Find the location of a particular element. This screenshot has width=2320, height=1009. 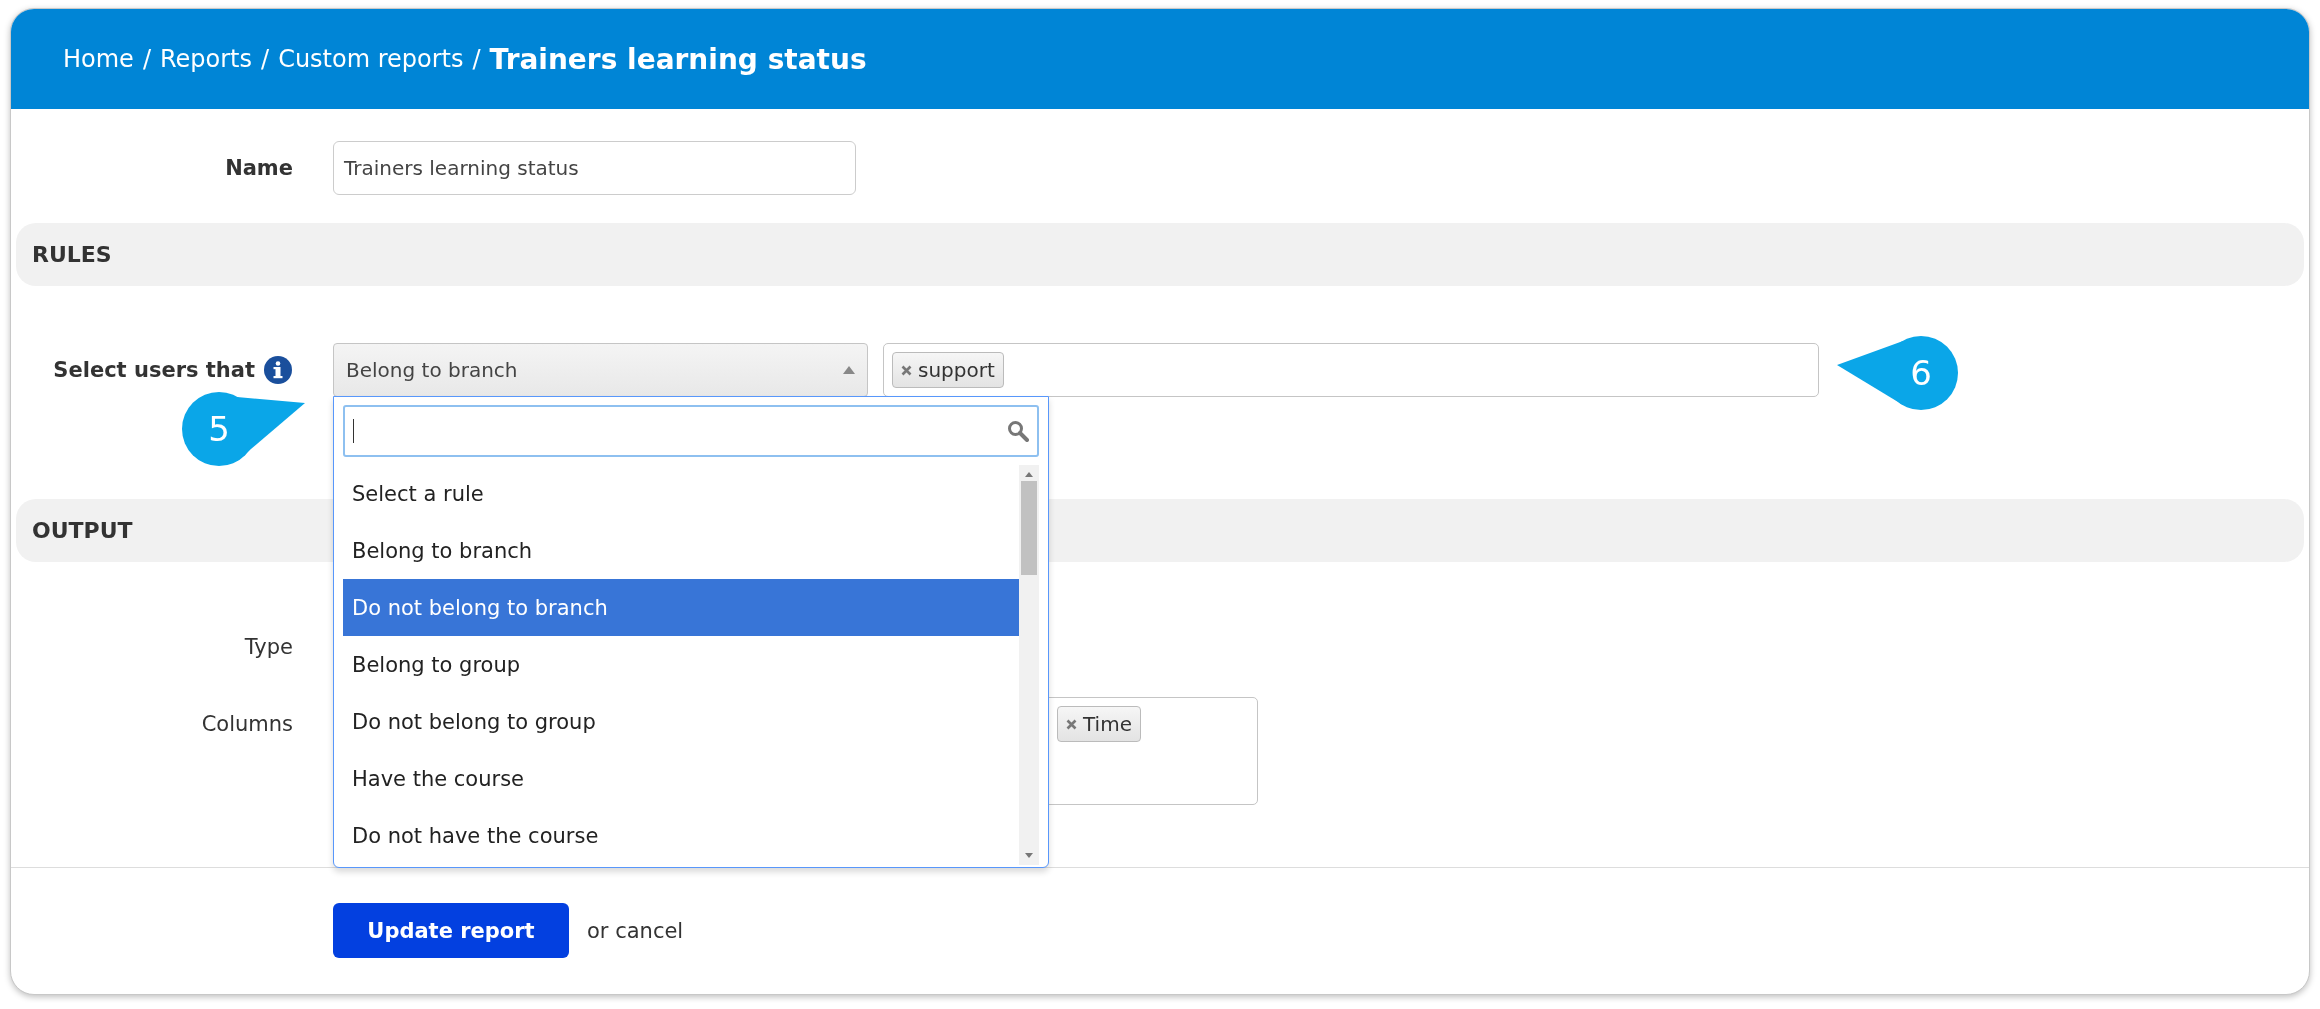

field-label: Columns is located at coordinates (247, 724).